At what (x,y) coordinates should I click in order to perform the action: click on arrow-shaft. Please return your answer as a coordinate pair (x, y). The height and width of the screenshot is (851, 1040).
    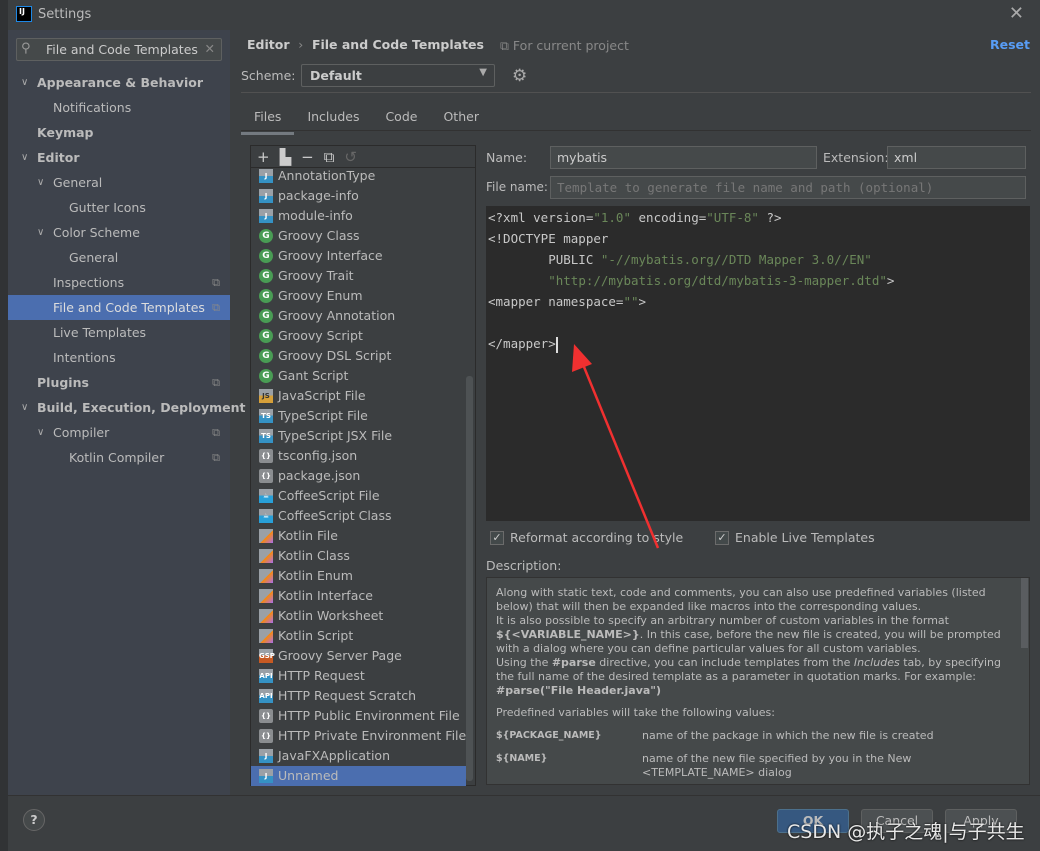
    Looking at the image, I should click on (620, 455).